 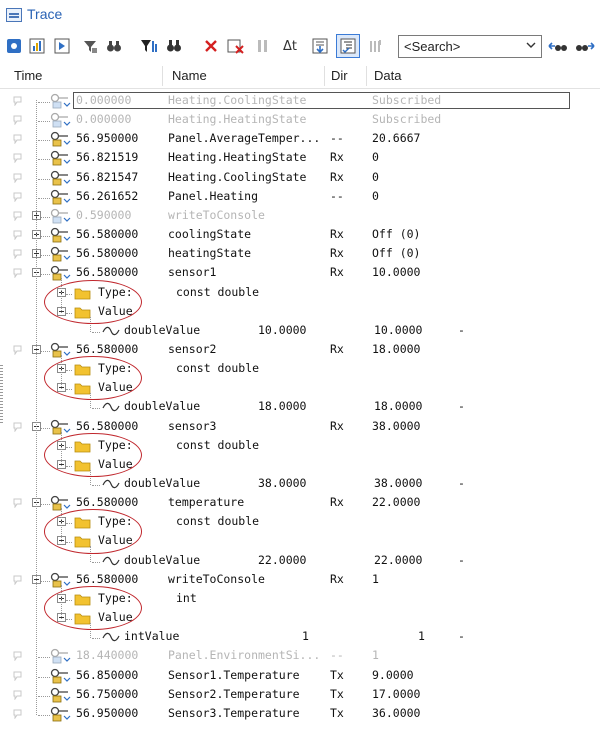 I want to click on detail-view-icon, so click(x=348, y=46).